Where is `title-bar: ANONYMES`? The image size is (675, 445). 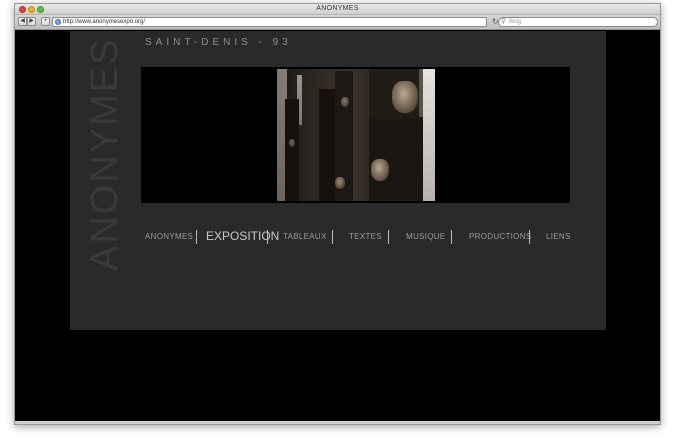
title-bar: ANONYMES is located at coordinates (337, 9).